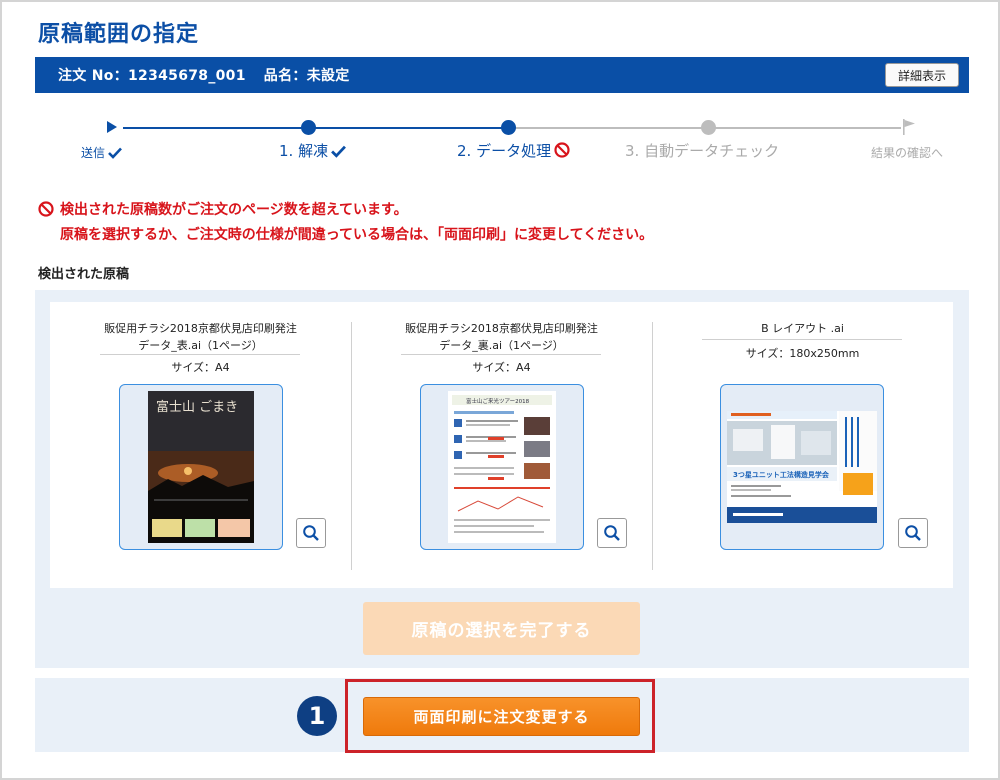 This screenshot has width=1000, height=780. I want to click on file-card-3: B レイアウト .ai サイズ：180x250mm 3つ星ユニット工法構造見学会, so click(802, 445).